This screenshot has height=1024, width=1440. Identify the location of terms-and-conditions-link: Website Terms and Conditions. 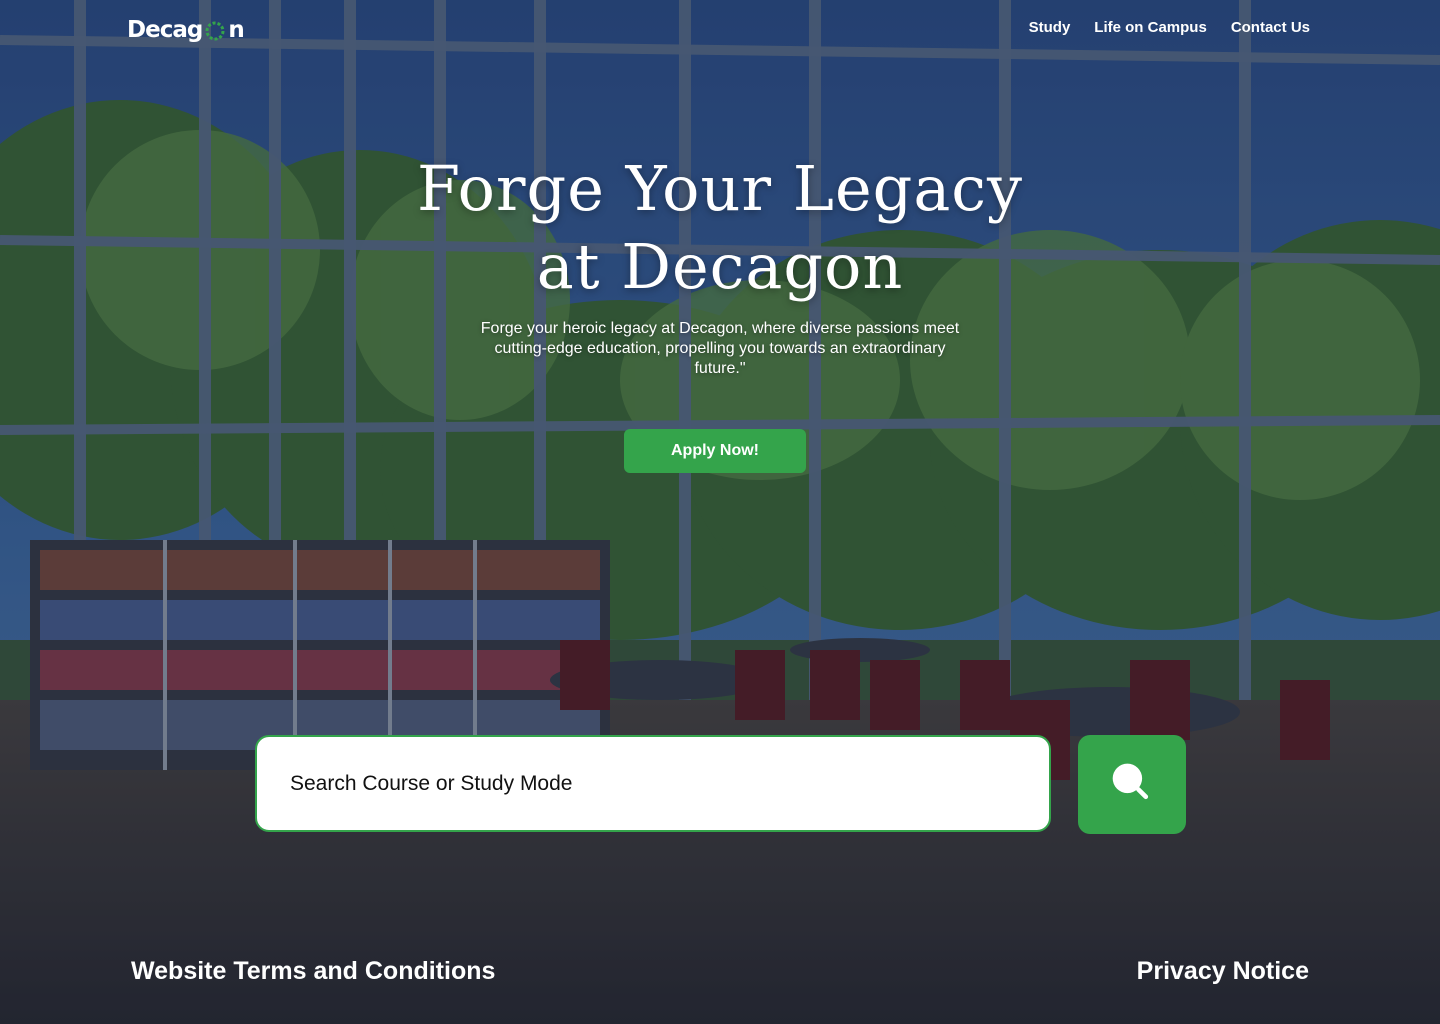
(313, 971).